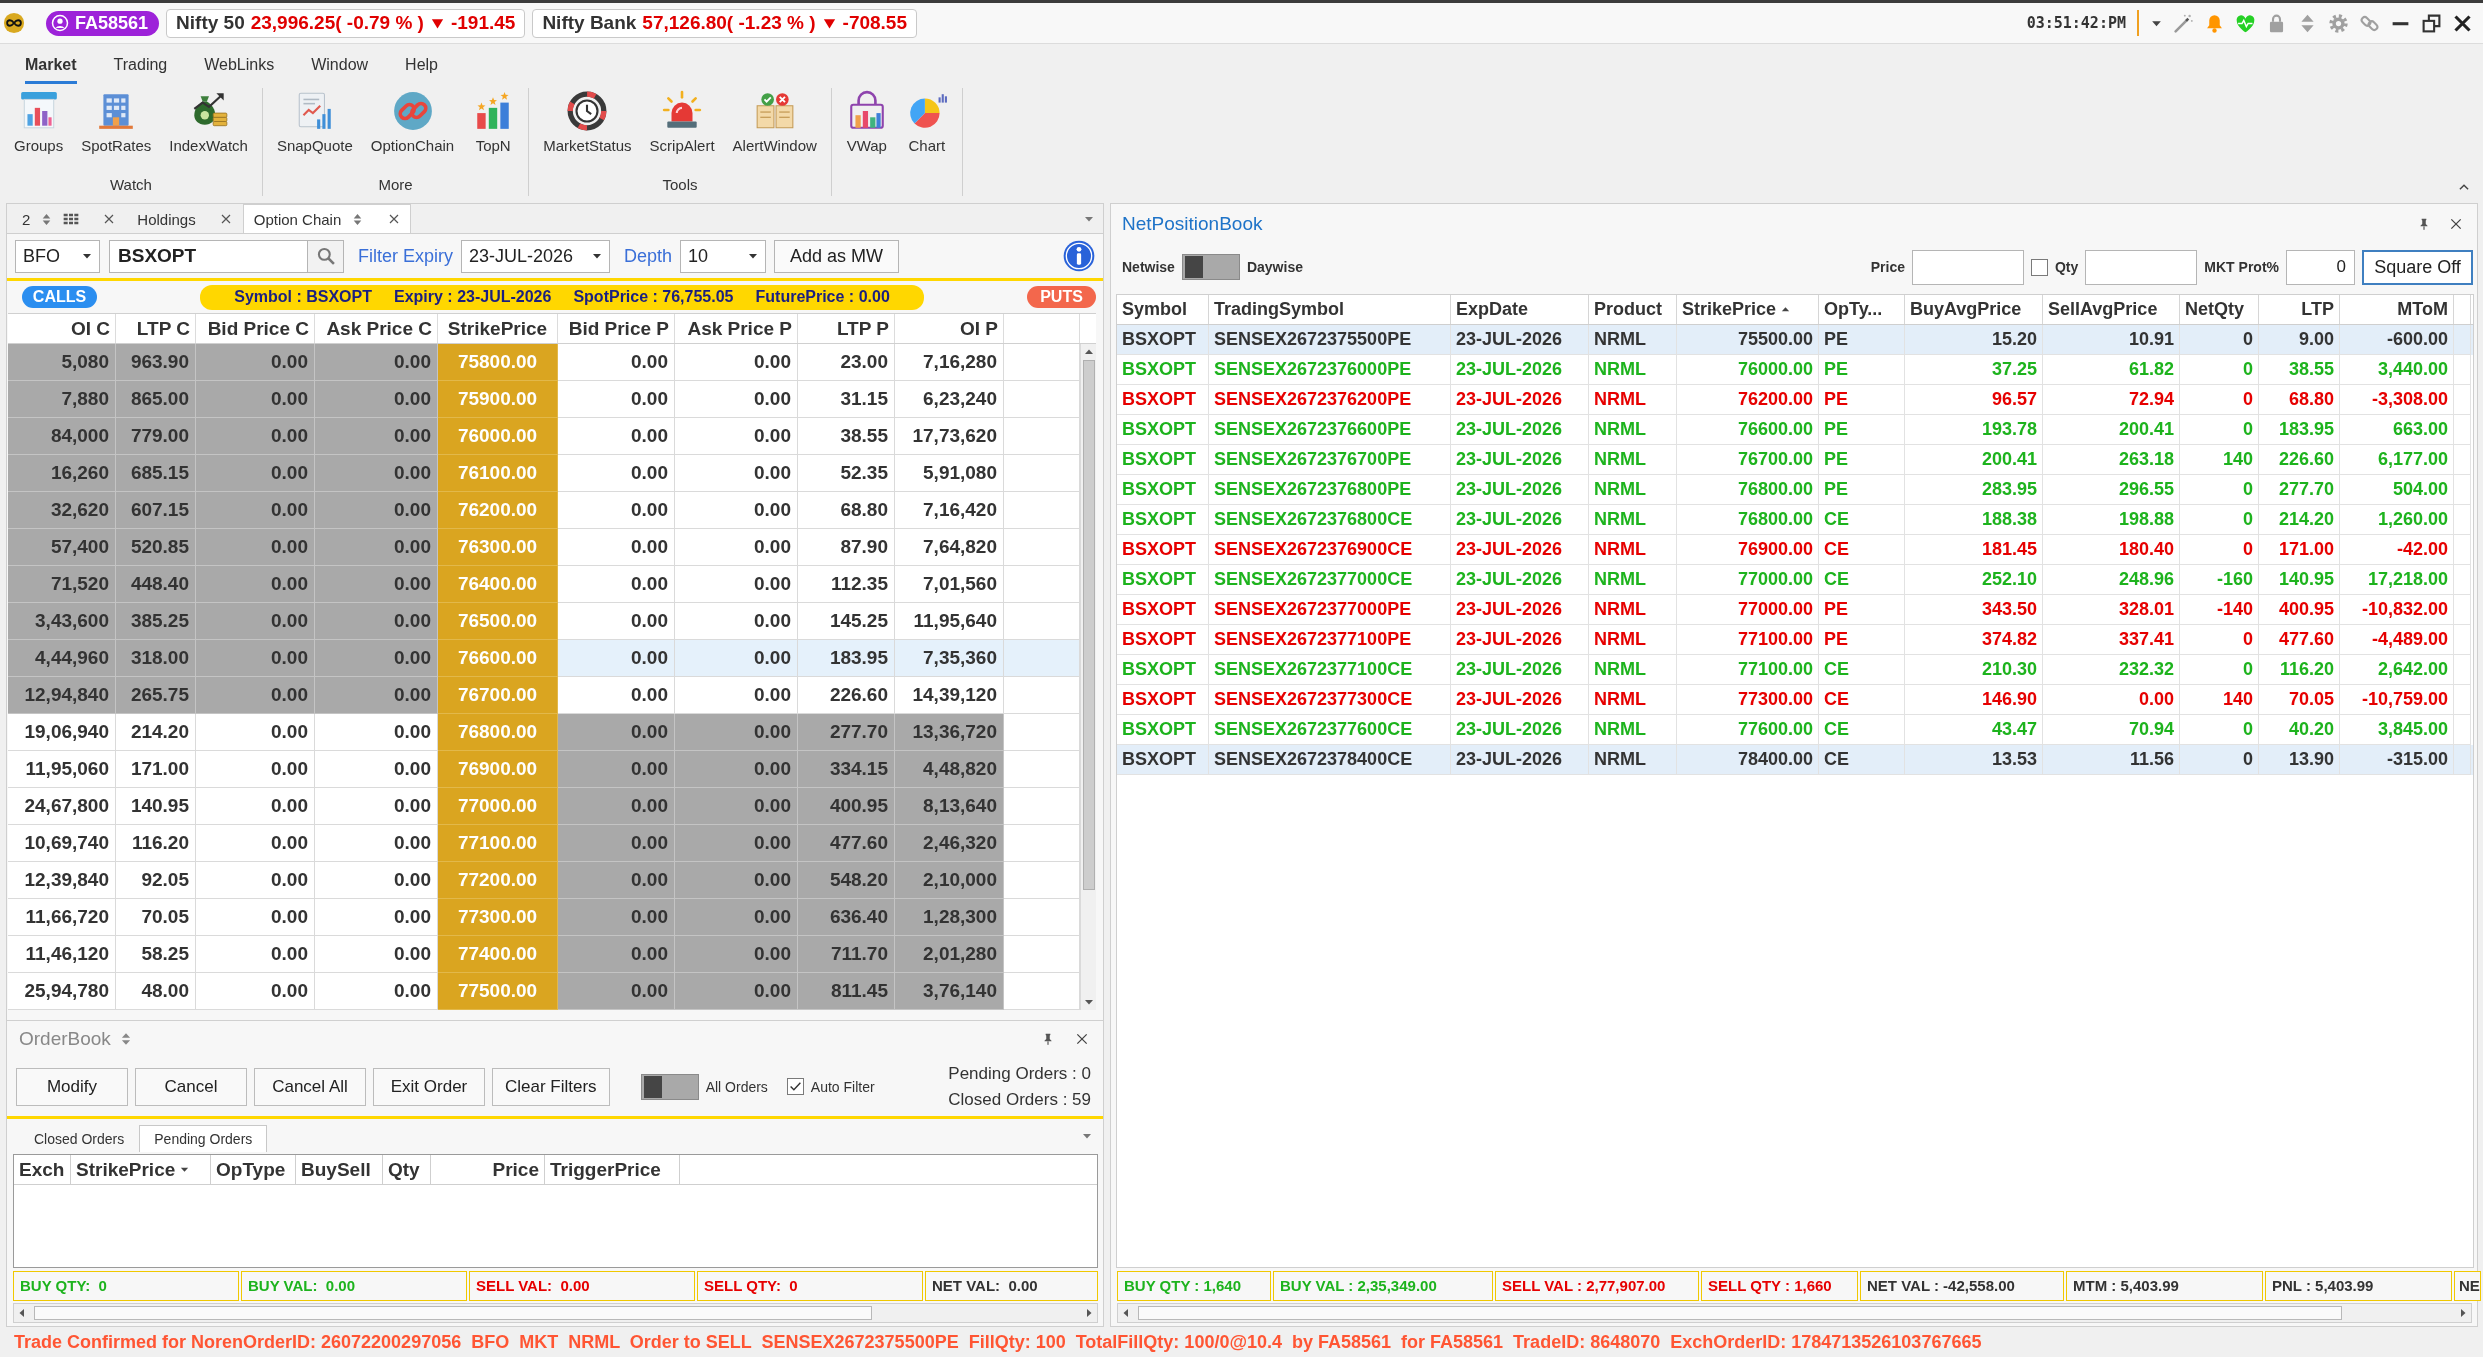 This screenshot has height=1357, width=2483. I want to click on column-header: Ask Price P, so click(736, 328).